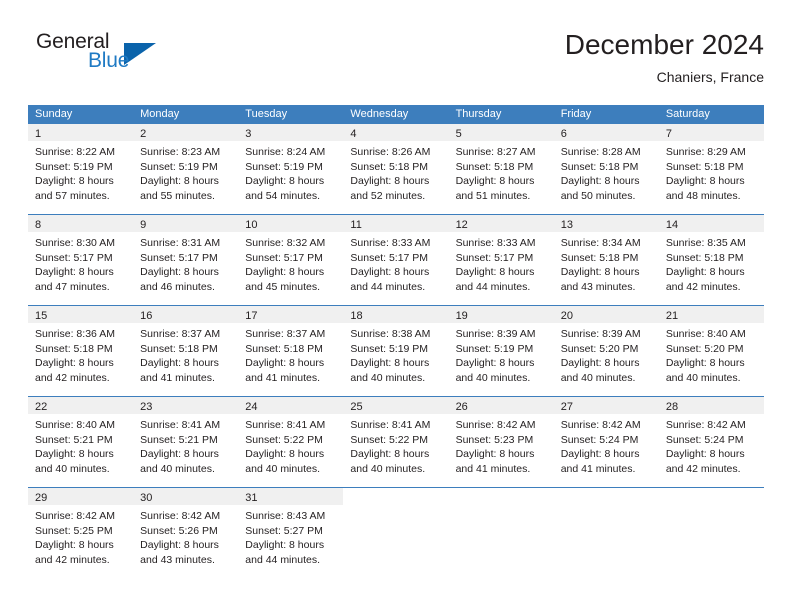 Image resolution: width=792 pixels, height=612 pixels. What do you see at coordinates (291, 223) in the screenshot?
I see `day-number-band: 10` at bounding box center [291, 223].